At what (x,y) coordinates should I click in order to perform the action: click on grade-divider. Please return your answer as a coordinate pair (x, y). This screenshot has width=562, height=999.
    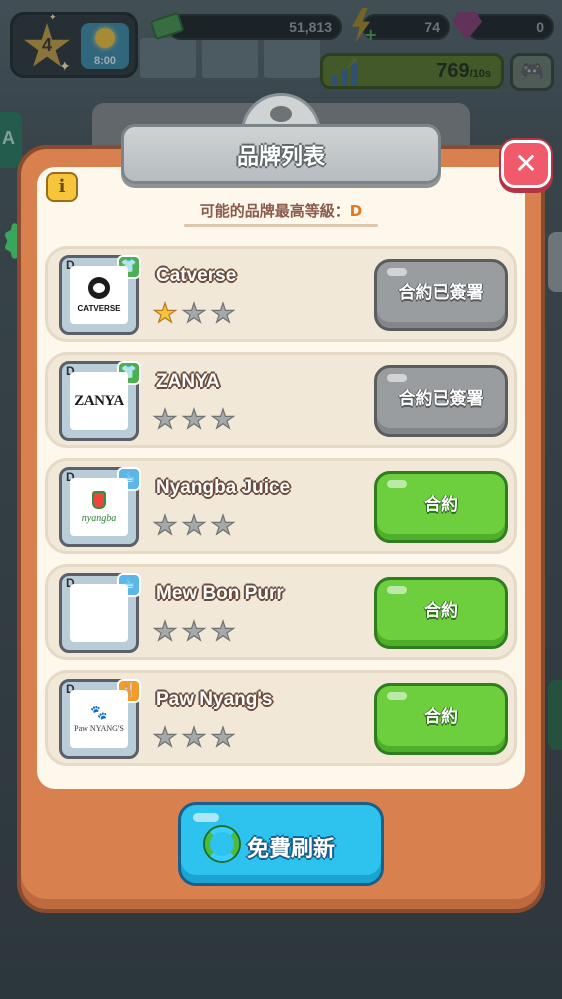
    Looking at the image, I should click on (281, 225).